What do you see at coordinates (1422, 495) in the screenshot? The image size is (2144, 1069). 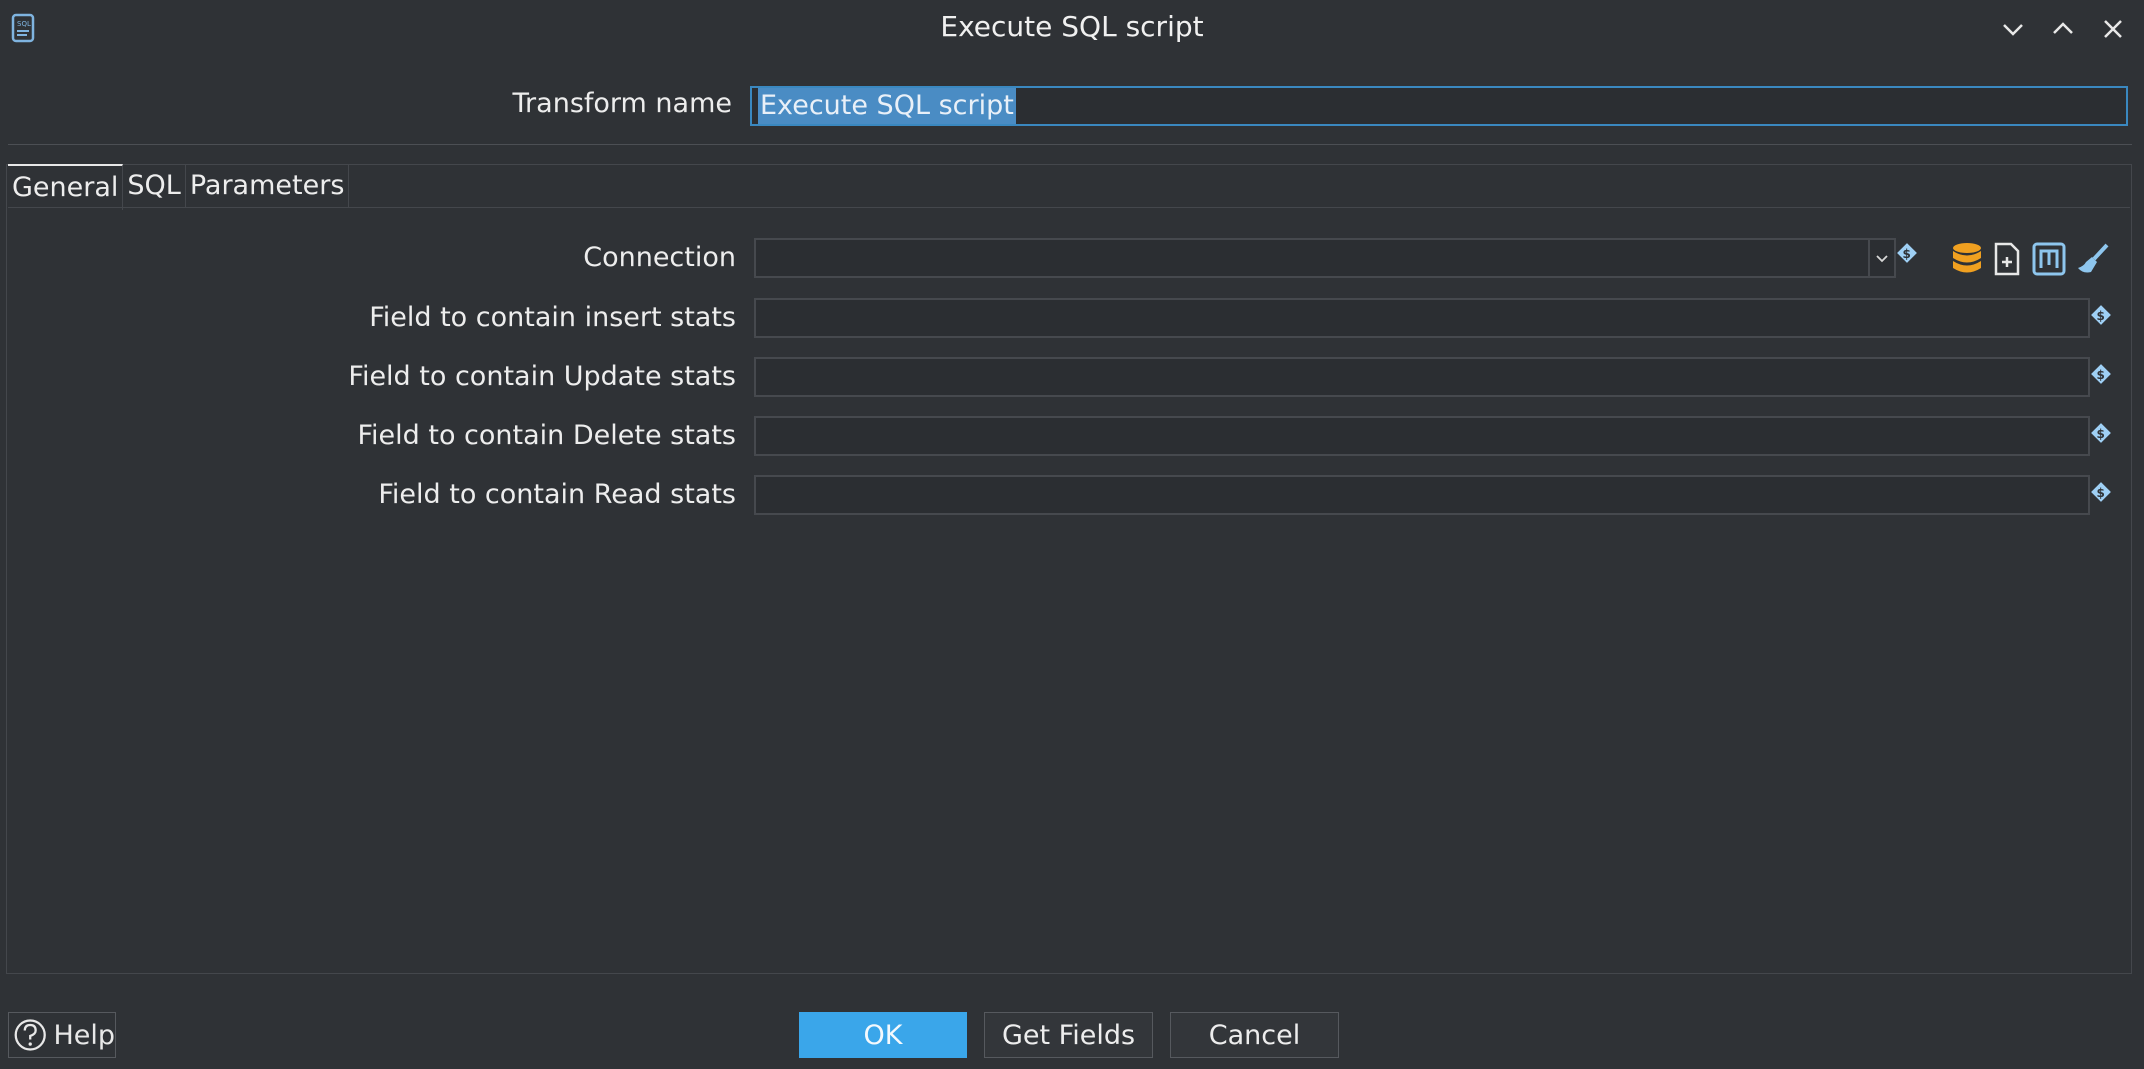 I see `read-stats-field` at bounding box center [1422, 495].